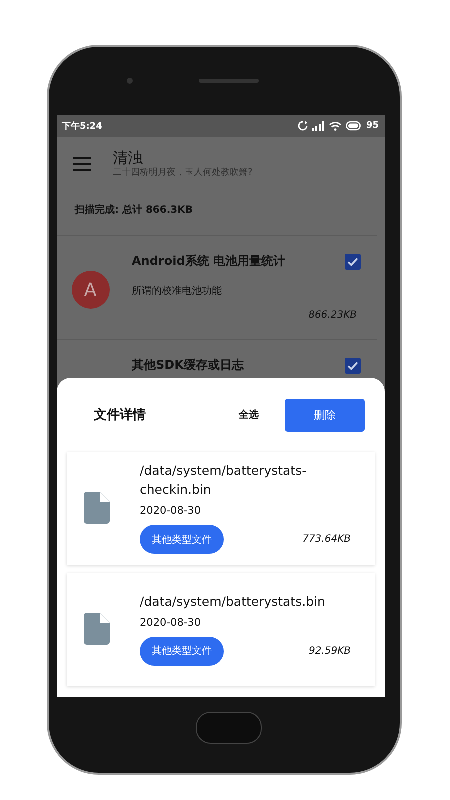 Image resolution: width=450 pixels, height=800 pixels. What do you see at coordinates (82, 164) in the screenshot?
I see `menu-icon` at bounding box center [82, 164].